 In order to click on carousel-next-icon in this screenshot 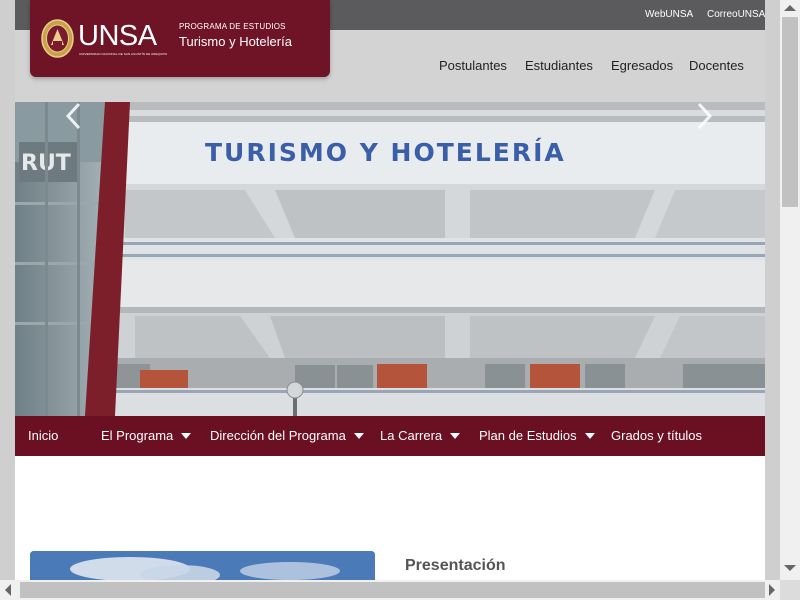, I will do `click(705, 116)`.